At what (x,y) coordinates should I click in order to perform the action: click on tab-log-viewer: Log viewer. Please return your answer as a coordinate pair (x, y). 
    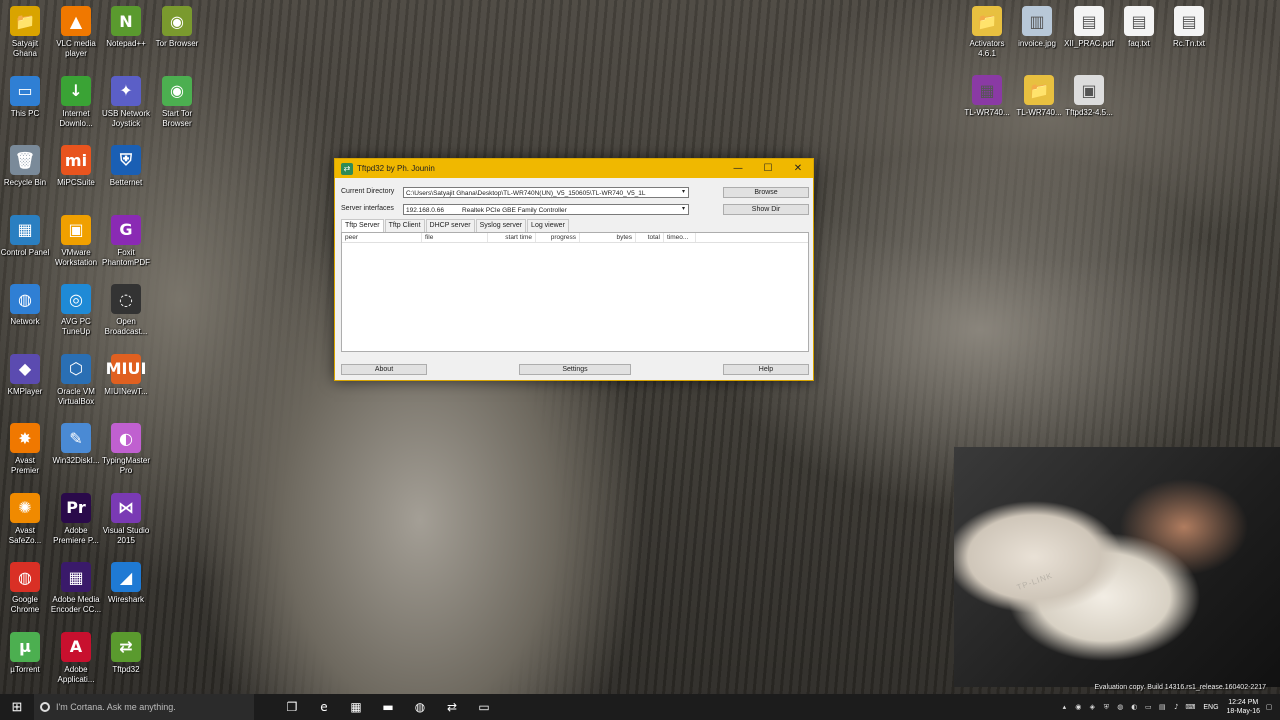
    Looking at the image, I should click on (548, 225).